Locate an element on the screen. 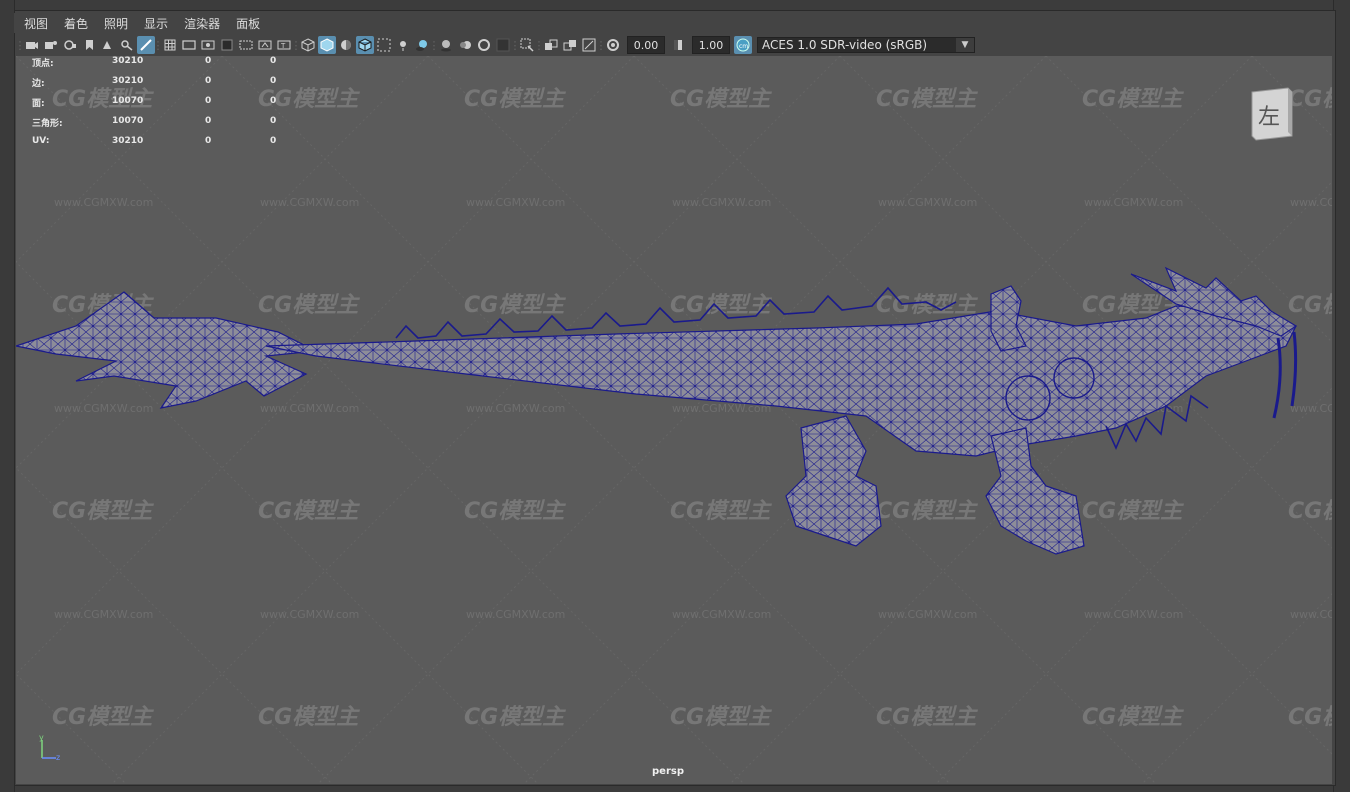 The height and width of the screenshot is (792, 1350). ambient-occlusion-icon is located at coordinates (446, 45).